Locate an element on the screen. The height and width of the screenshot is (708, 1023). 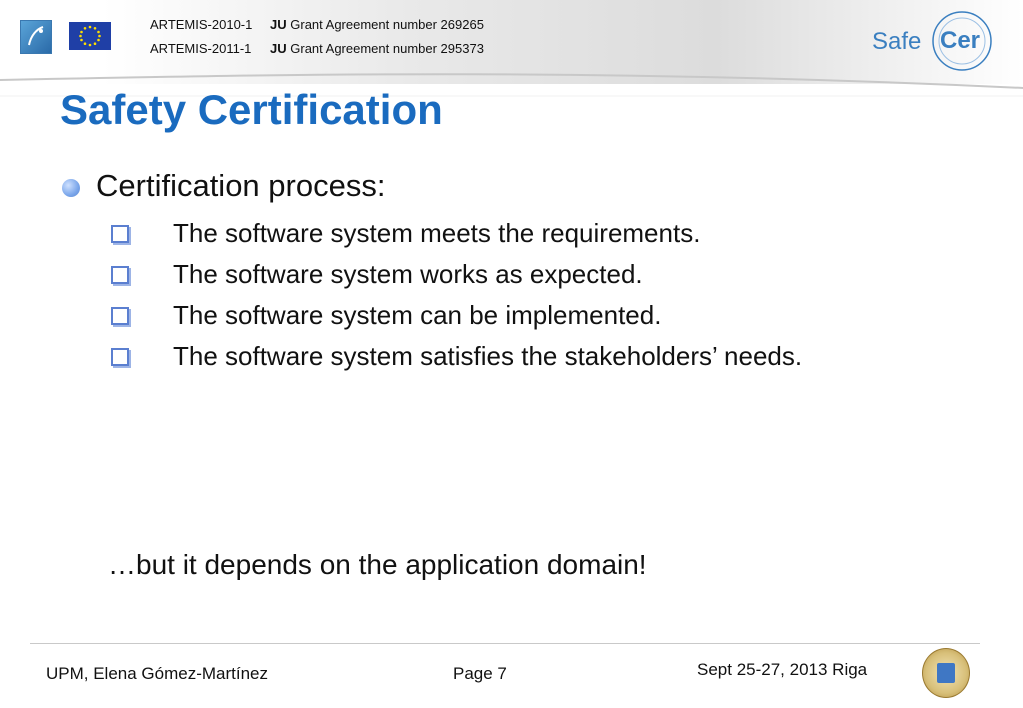
eu-flag-icon is located at coordinates (90, 36).